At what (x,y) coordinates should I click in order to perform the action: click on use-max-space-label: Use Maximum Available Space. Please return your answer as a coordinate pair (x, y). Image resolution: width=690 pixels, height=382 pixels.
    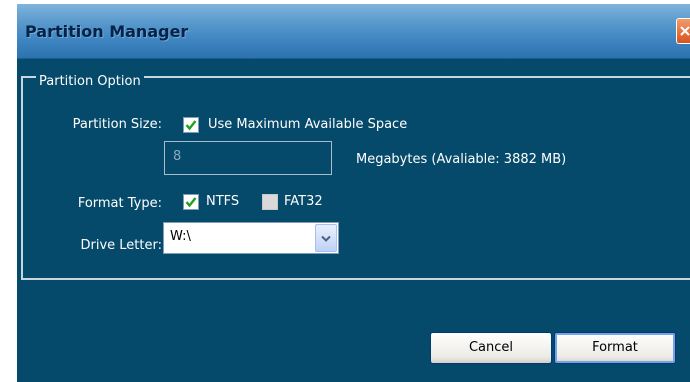
    Looking at the image, I should click on (308, 124).